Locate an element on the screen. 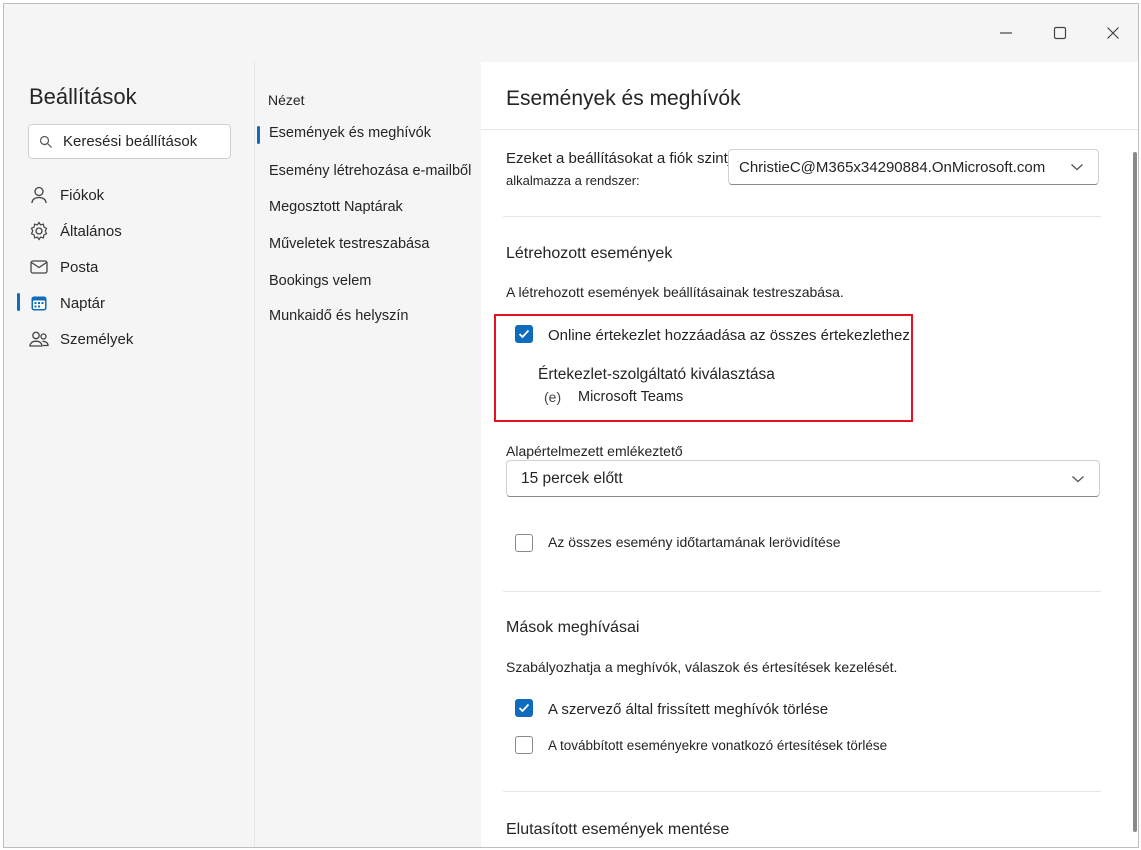  calendar-icon is located at coordinates (39, 303).